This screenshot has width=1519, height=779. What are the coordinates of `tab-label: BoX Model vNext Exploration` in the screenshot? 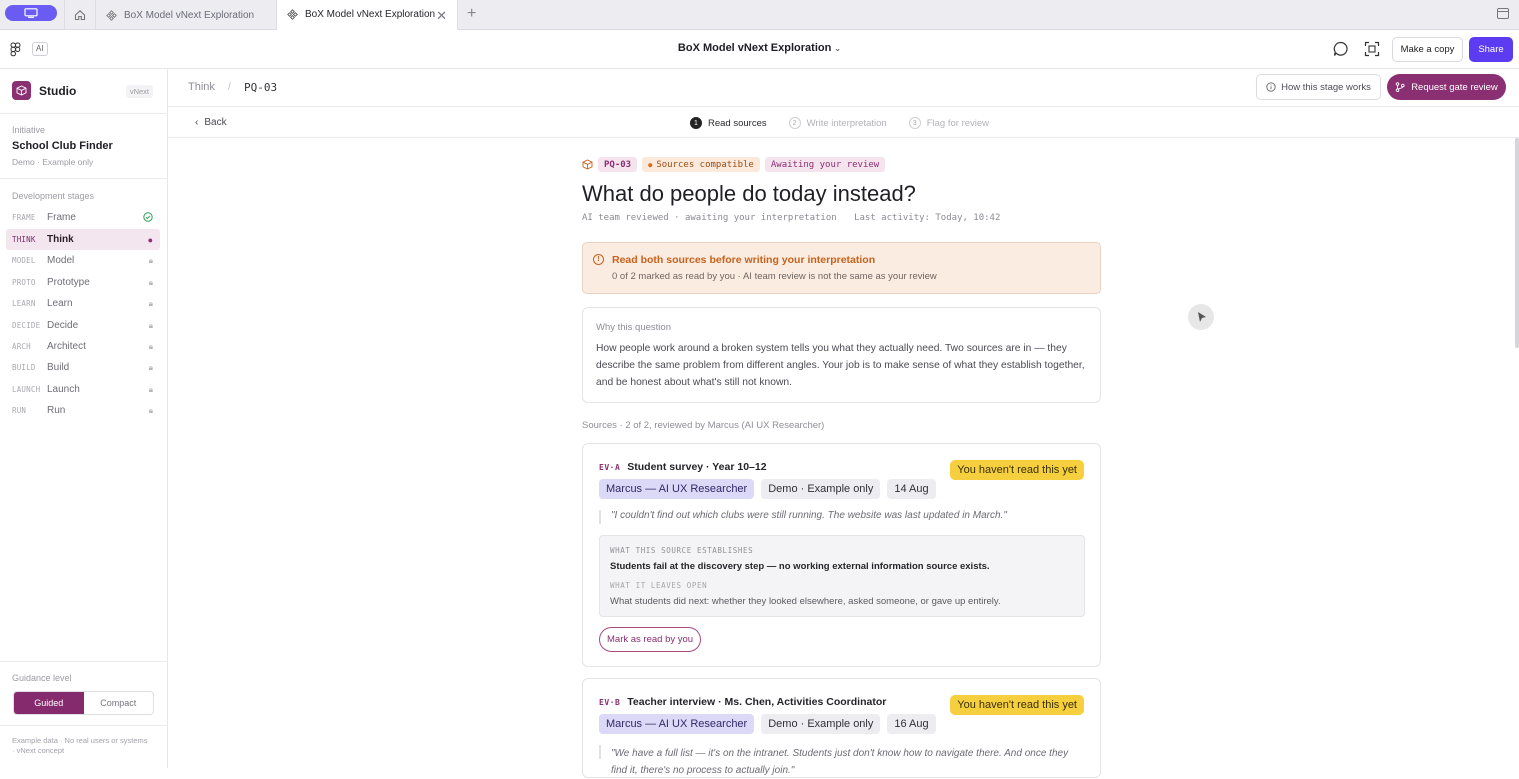 It's located at (370, 14).